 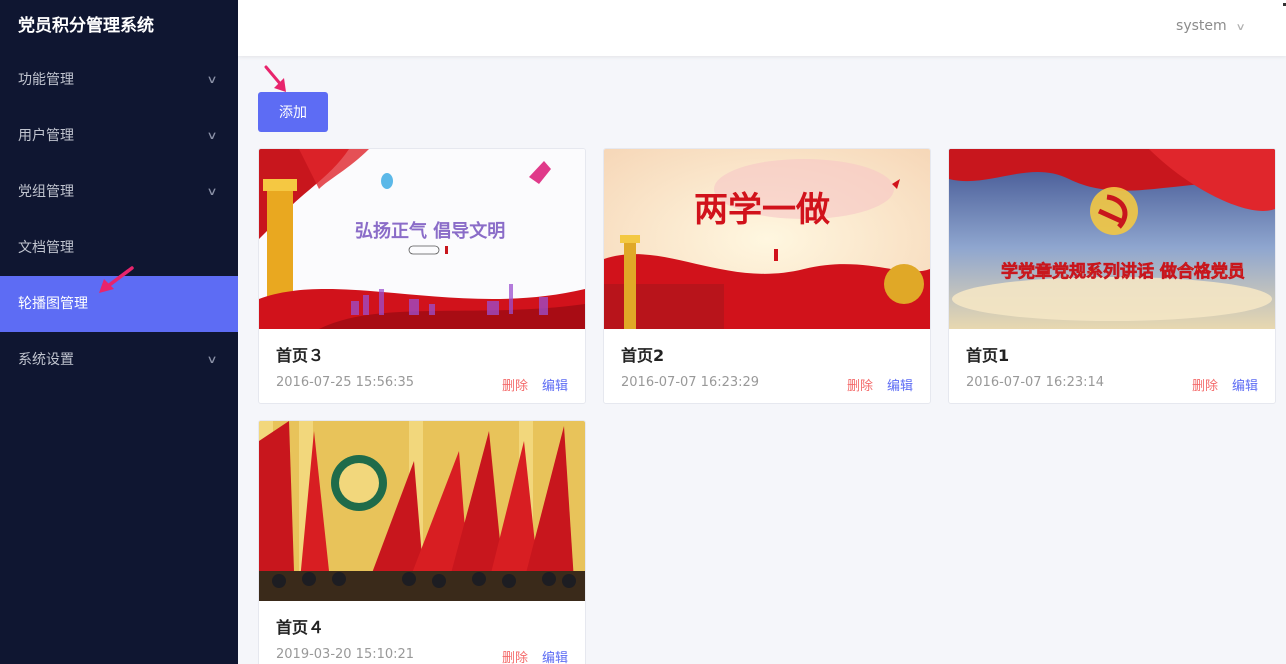 I want to click on card-title: 首页３, so click(x=300, y=355).